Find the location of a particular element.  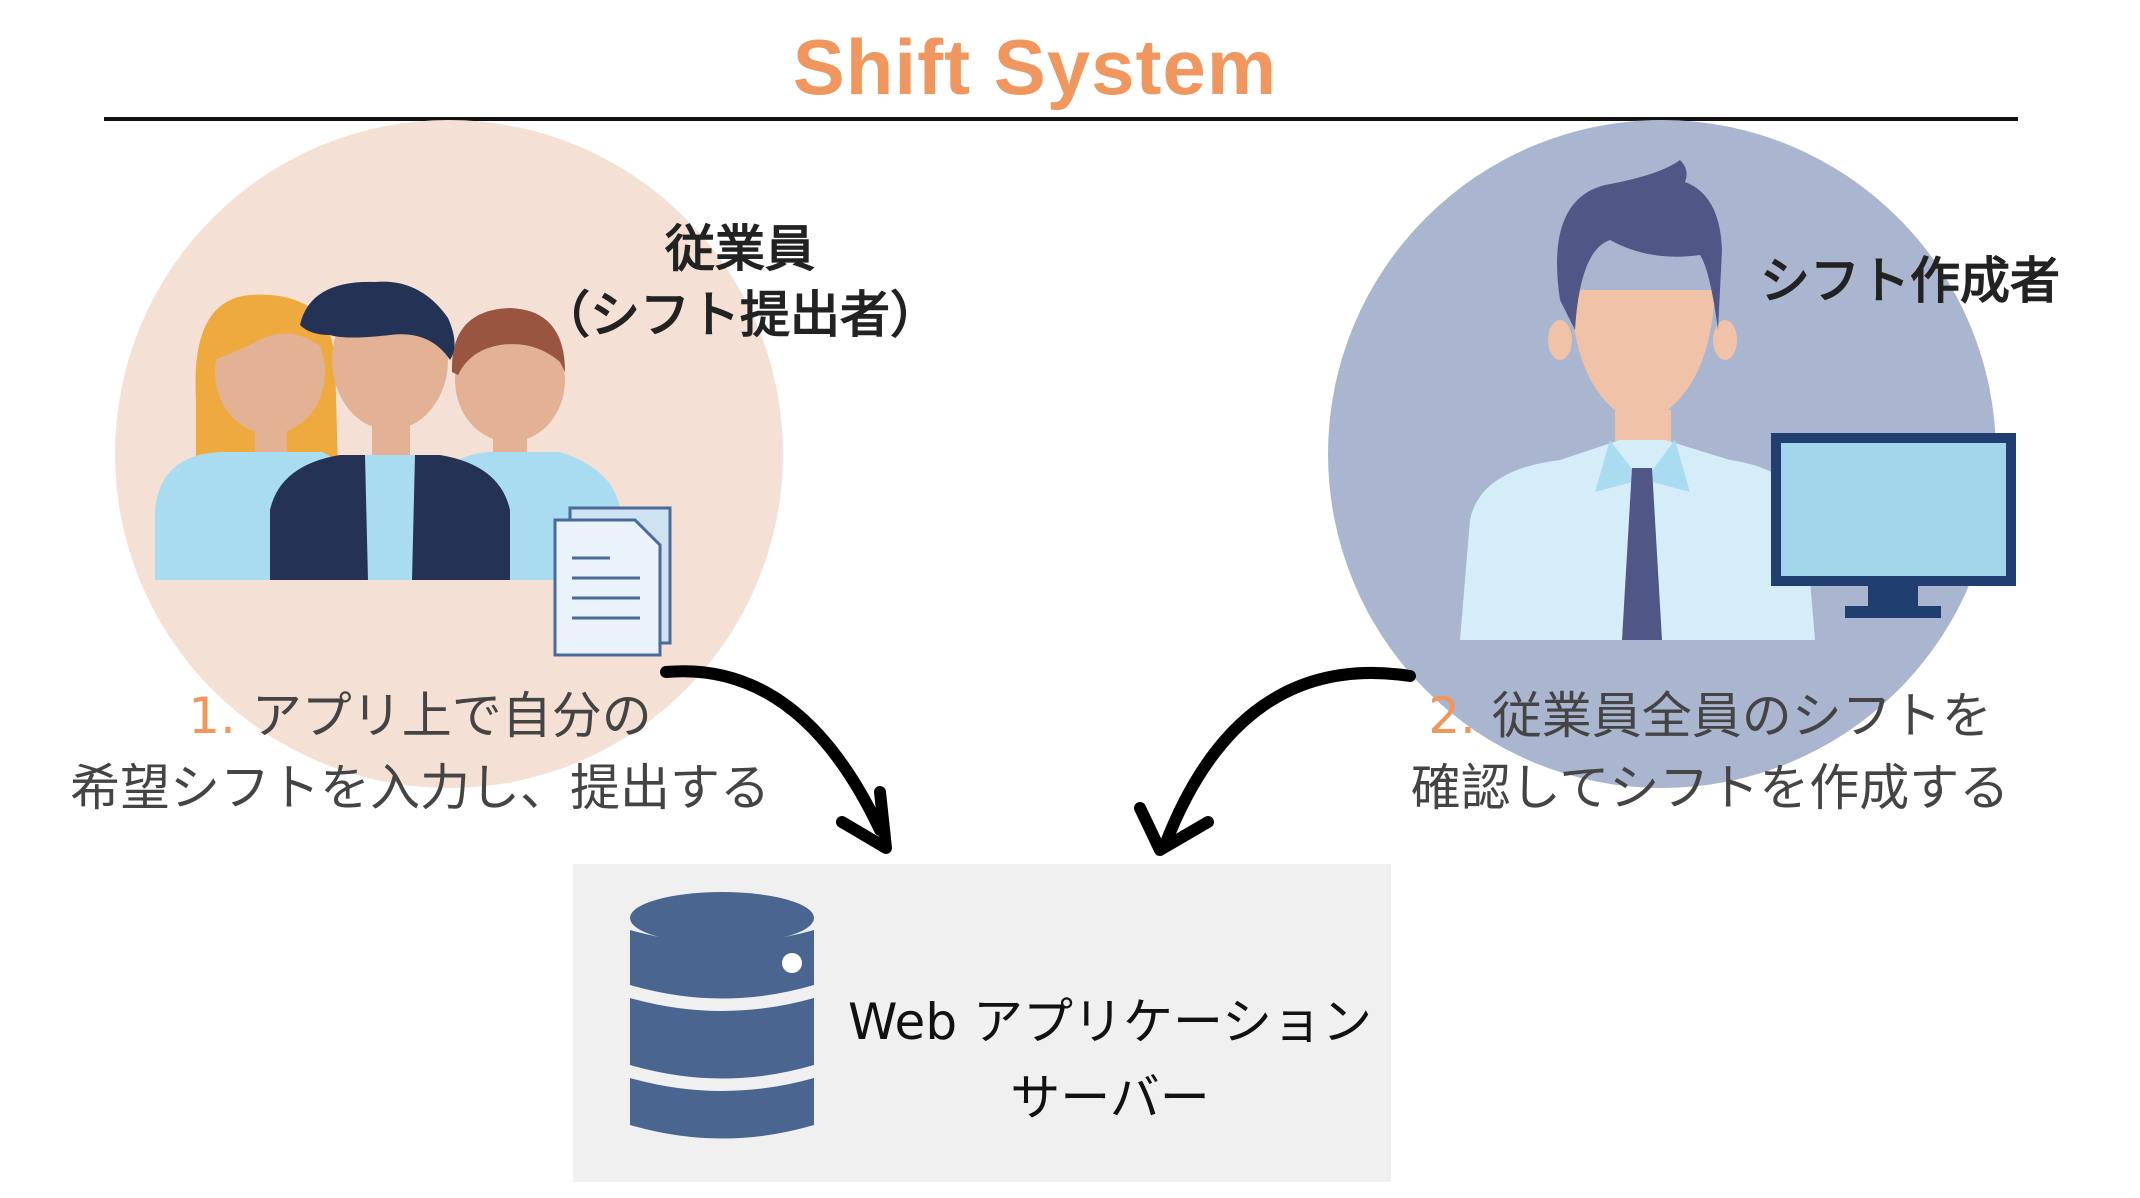

employee-role-line2: （シフト提出者） is located at coordinates (740, 315).